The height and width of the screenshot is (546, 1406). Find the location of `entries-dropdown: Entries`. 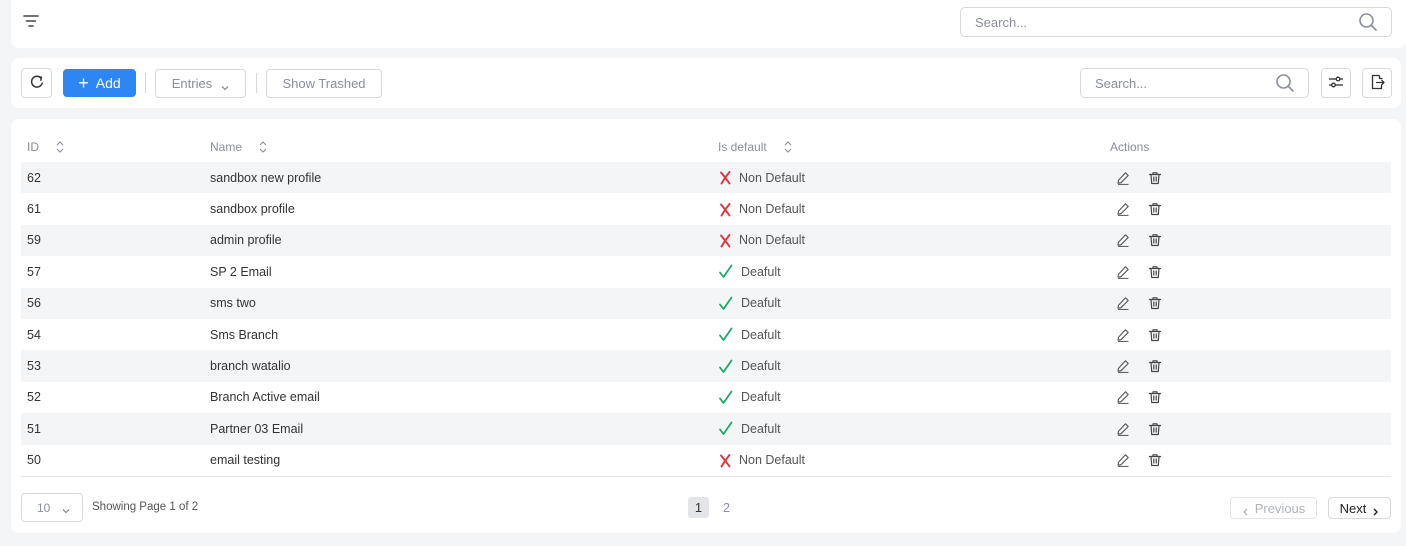

entries-dropdown: Entries is located at coordinates (200, 83).